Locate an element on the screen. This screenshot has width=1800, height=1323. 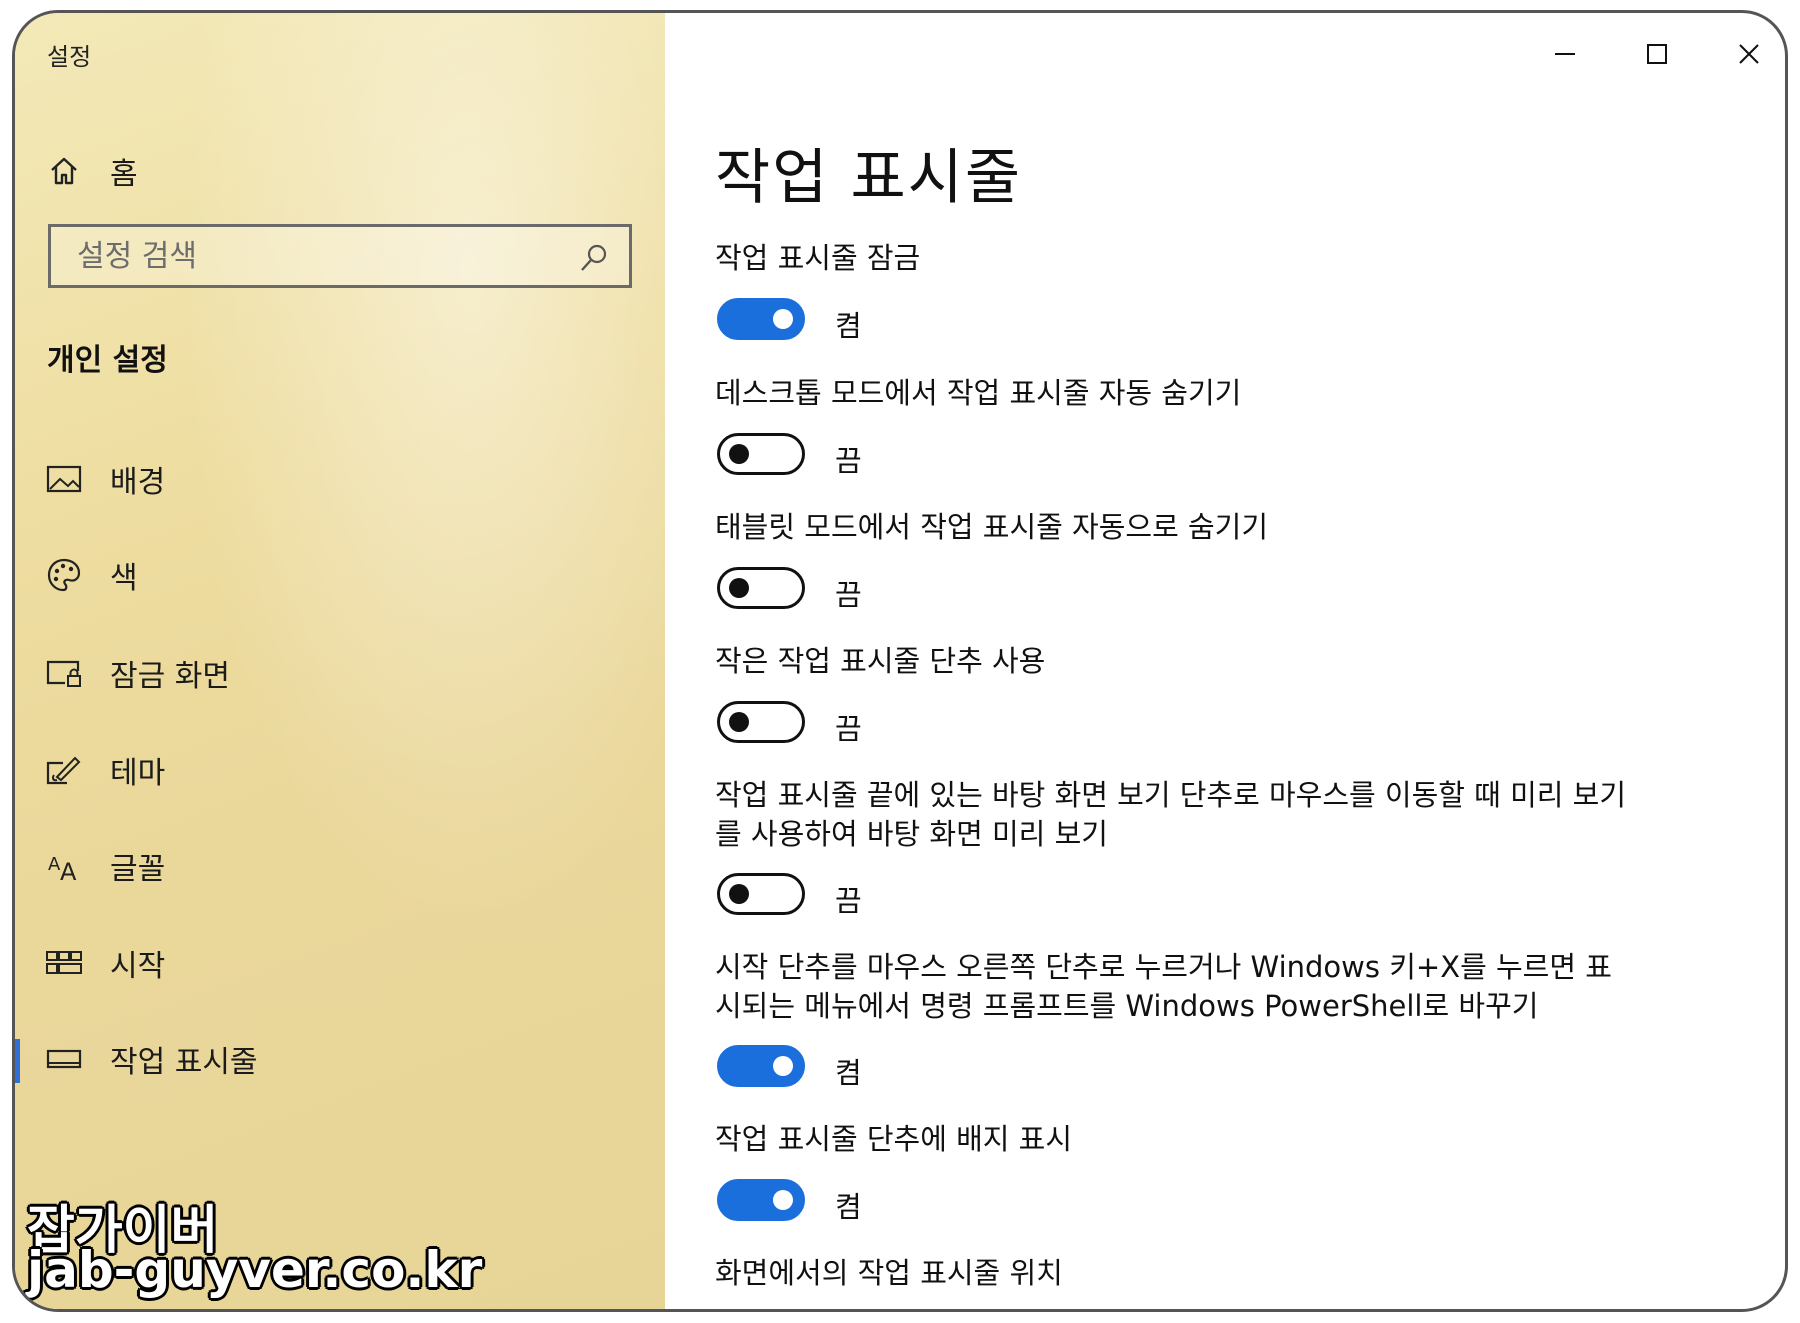
setting-label-small-buttons: 작은 작업 표시줄 단추 사용 is located at coordinates (880, 661).